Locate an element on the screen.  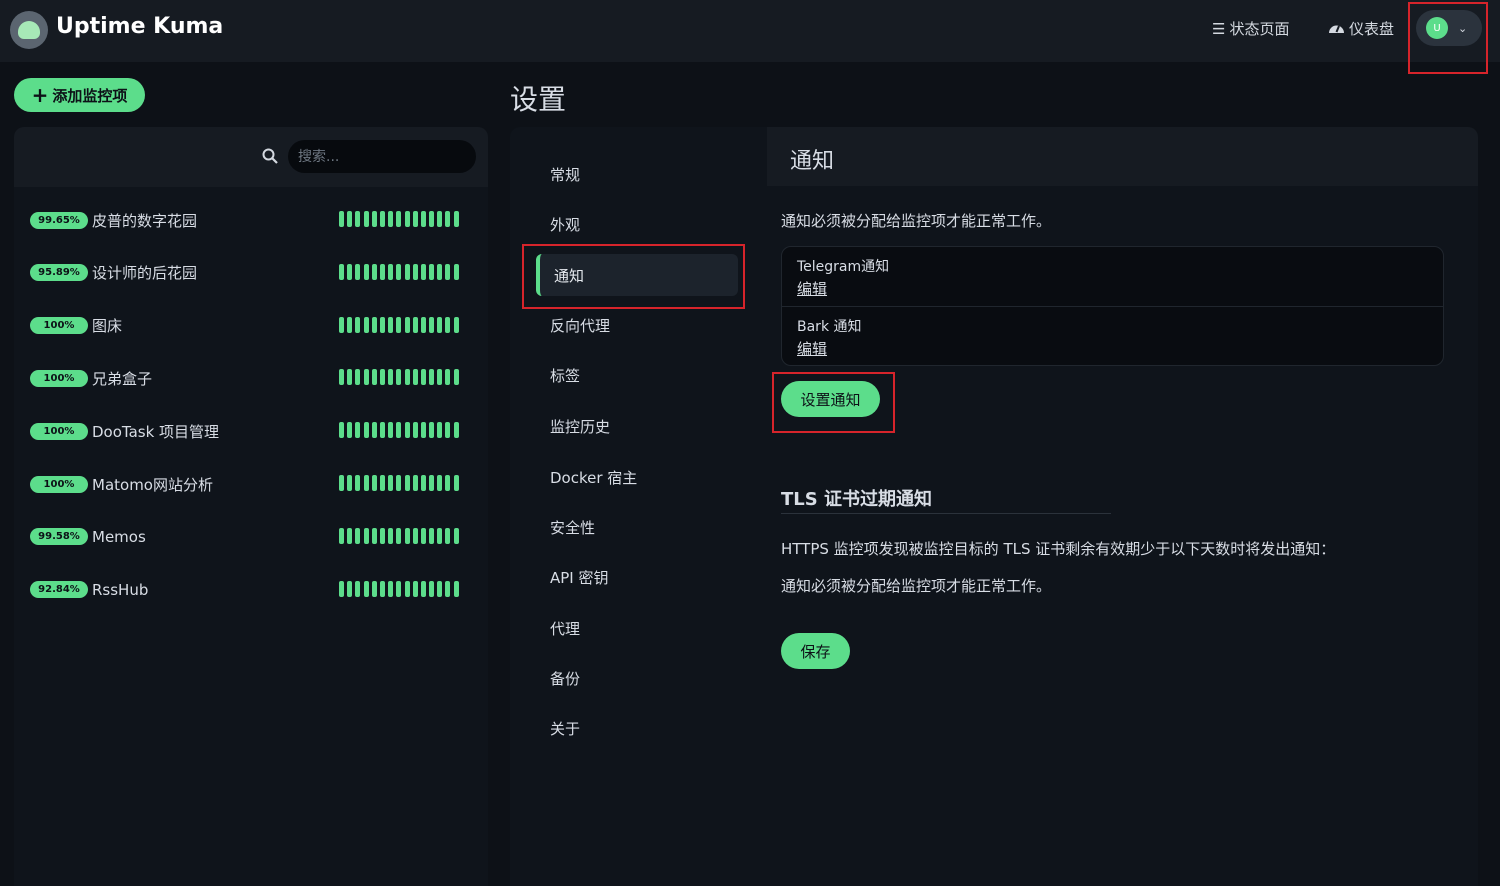
status-badge: 99.65% is located at coordinates (59, 220).